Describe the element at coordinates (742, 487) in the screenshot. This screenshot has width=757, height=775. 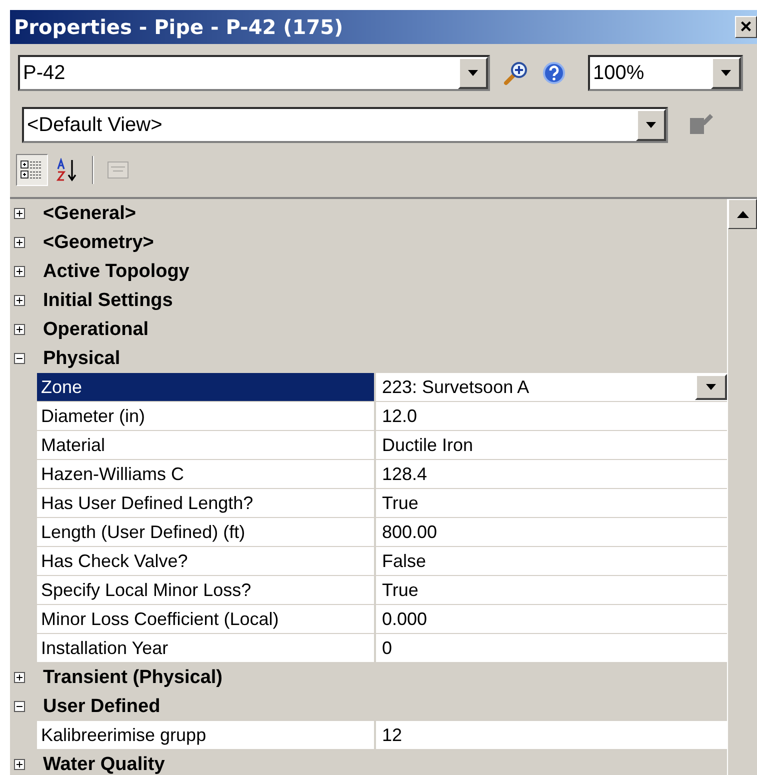
I see `vertical-scrollbar` at that location.